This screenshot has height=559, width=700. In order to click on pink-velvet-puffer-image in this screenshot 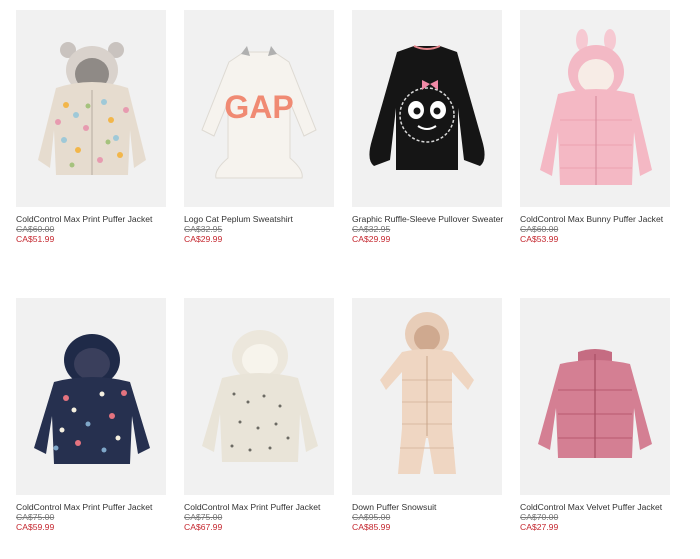, I will do `click(595, 396)`.